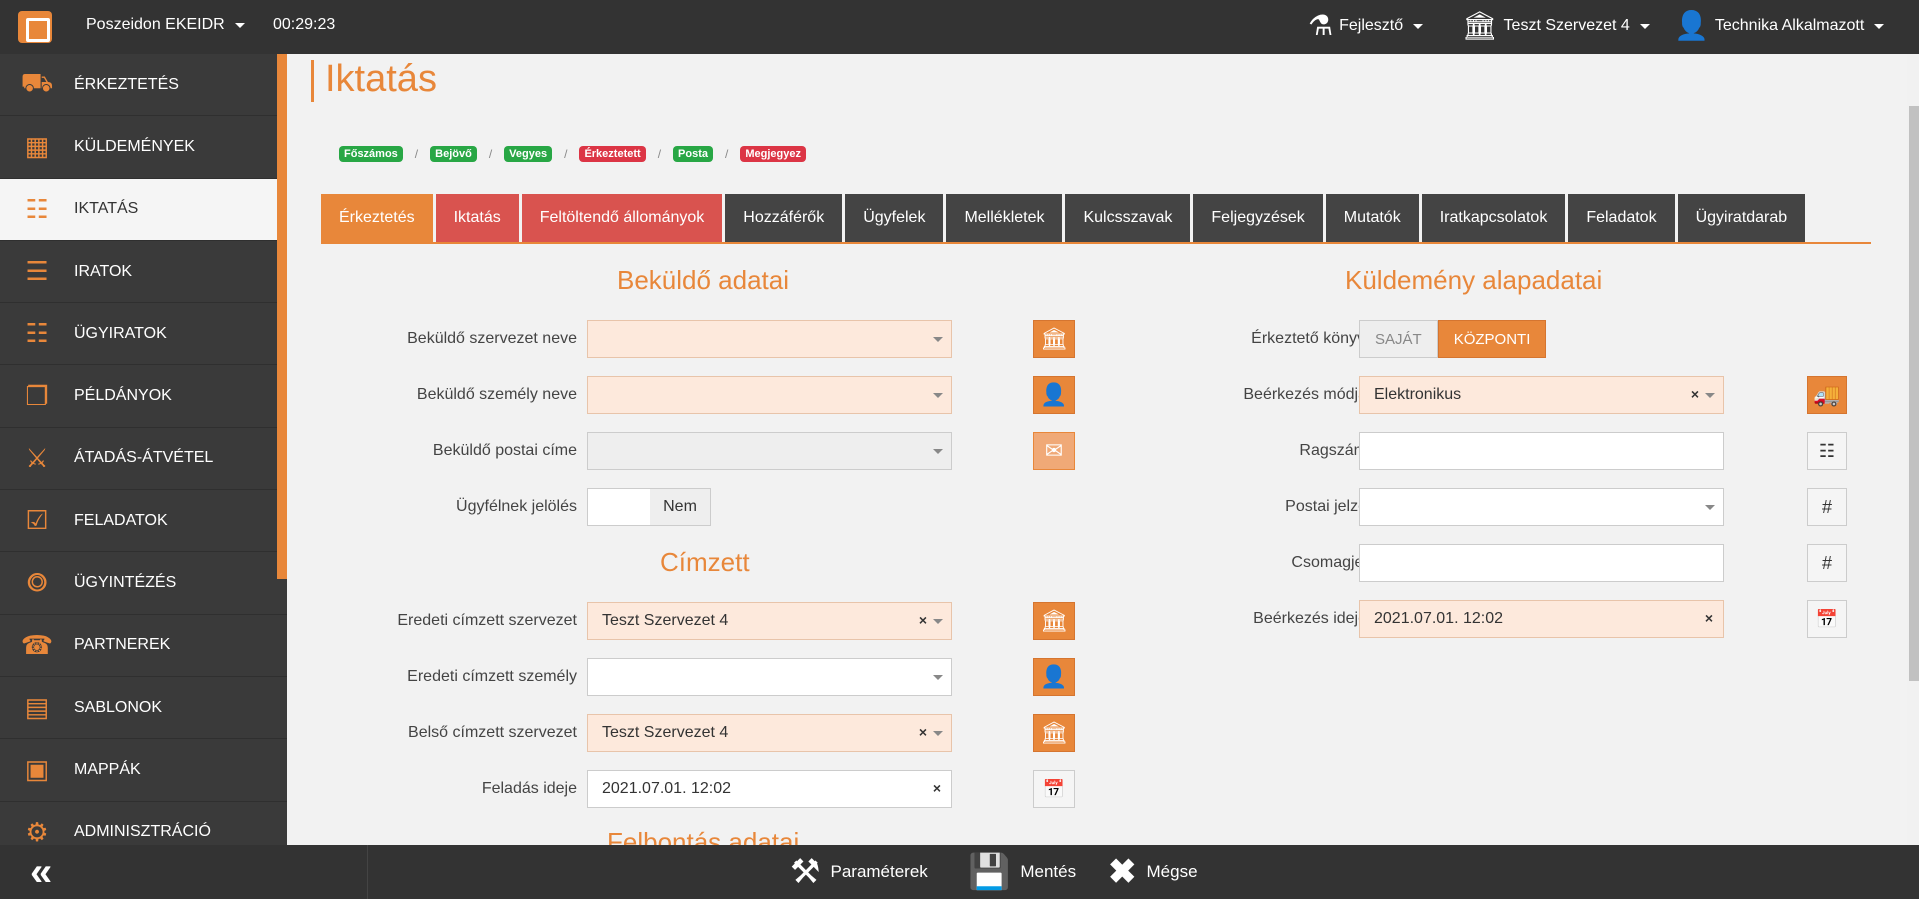 Image resolution: width=1919 pixels, height=899 pixels. I want to click on org-lookup-button: 🏛, so click(1054, 339).